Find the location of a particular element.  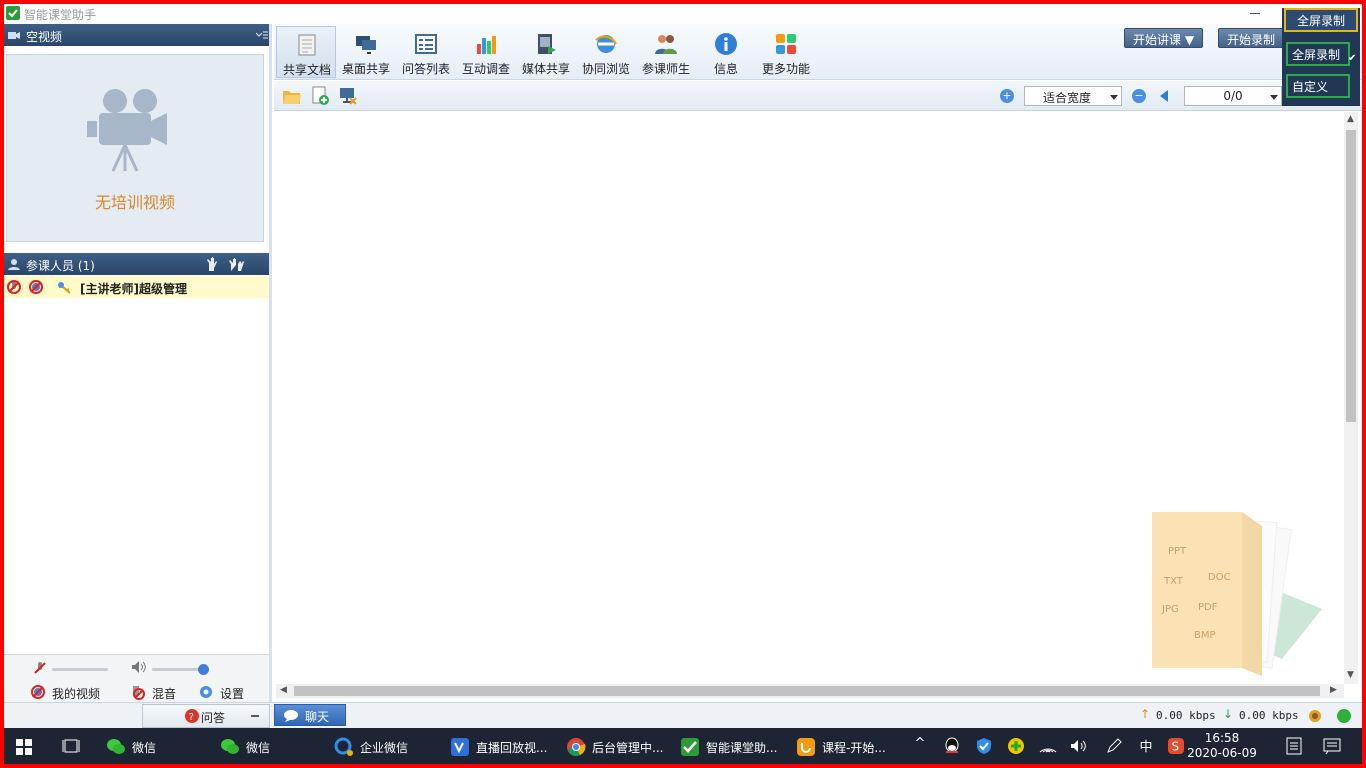

format-bmp: BMP is located at coordinates (1205, 635).